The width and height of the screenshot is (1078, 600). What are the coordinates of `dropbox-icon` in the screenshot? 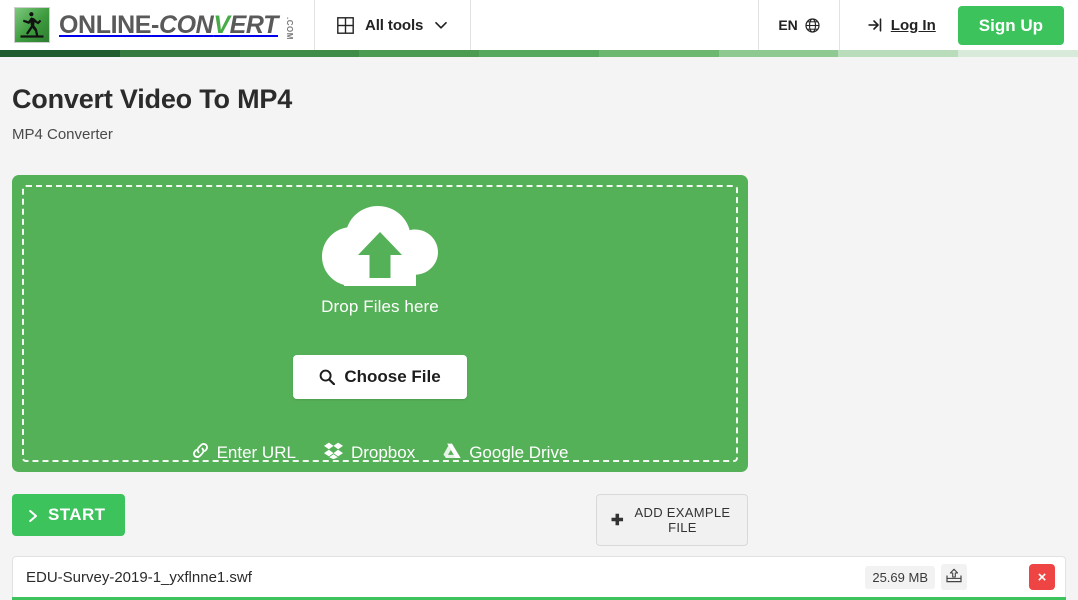 It's located at (333, 453).